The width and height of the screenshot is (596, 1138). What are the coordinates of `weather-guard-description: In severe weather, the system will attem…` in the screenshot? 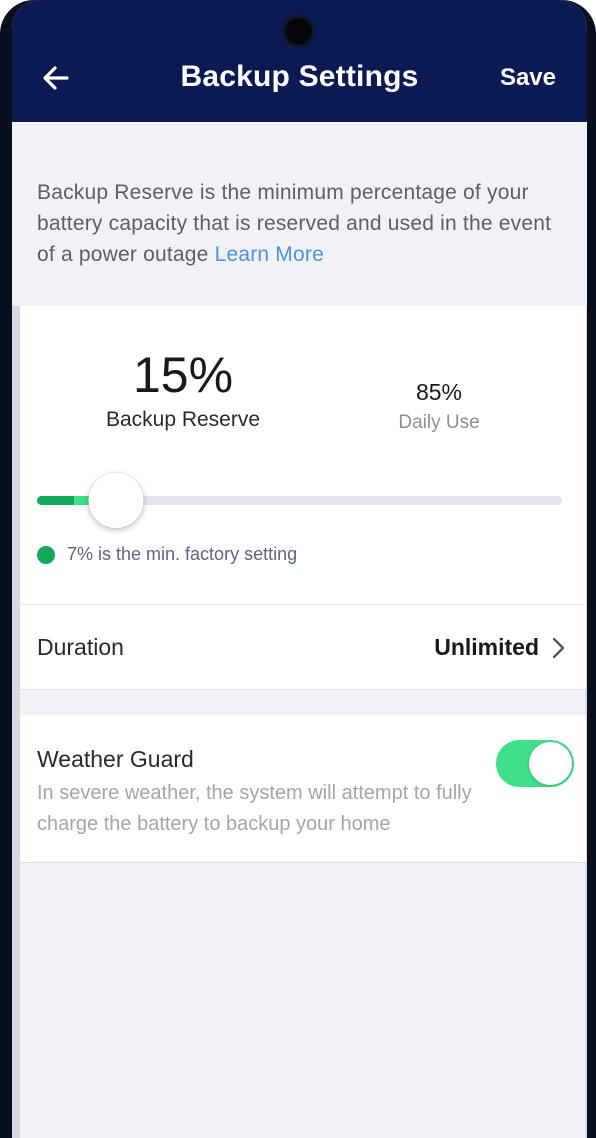 It's located at (254, 808).